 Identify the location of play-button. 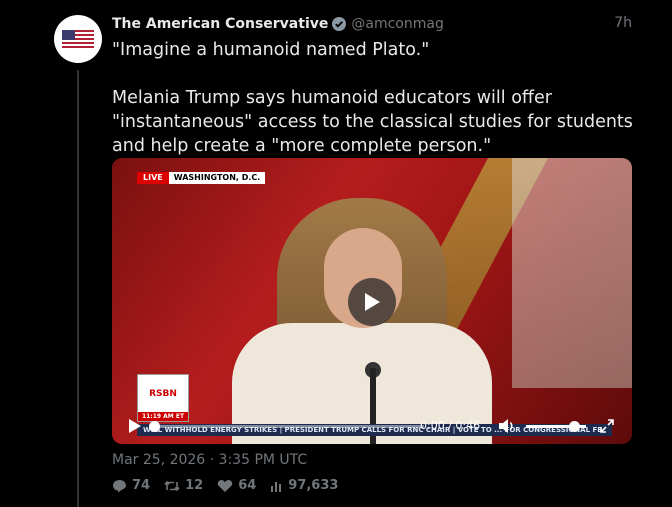
(372, 302).